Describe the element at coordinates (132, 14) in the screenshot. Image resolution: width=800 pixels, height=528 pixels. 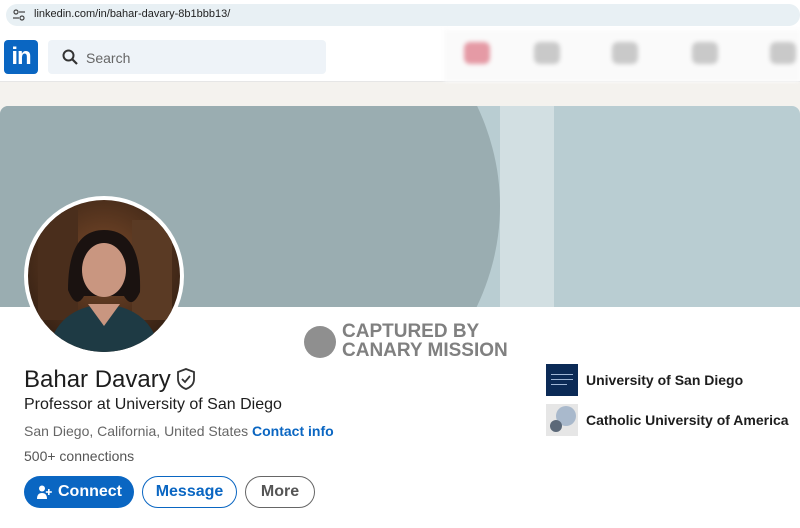
I see `url-text: linkedin.com/in/bahar-davary-8b1bbb13/` at that location.